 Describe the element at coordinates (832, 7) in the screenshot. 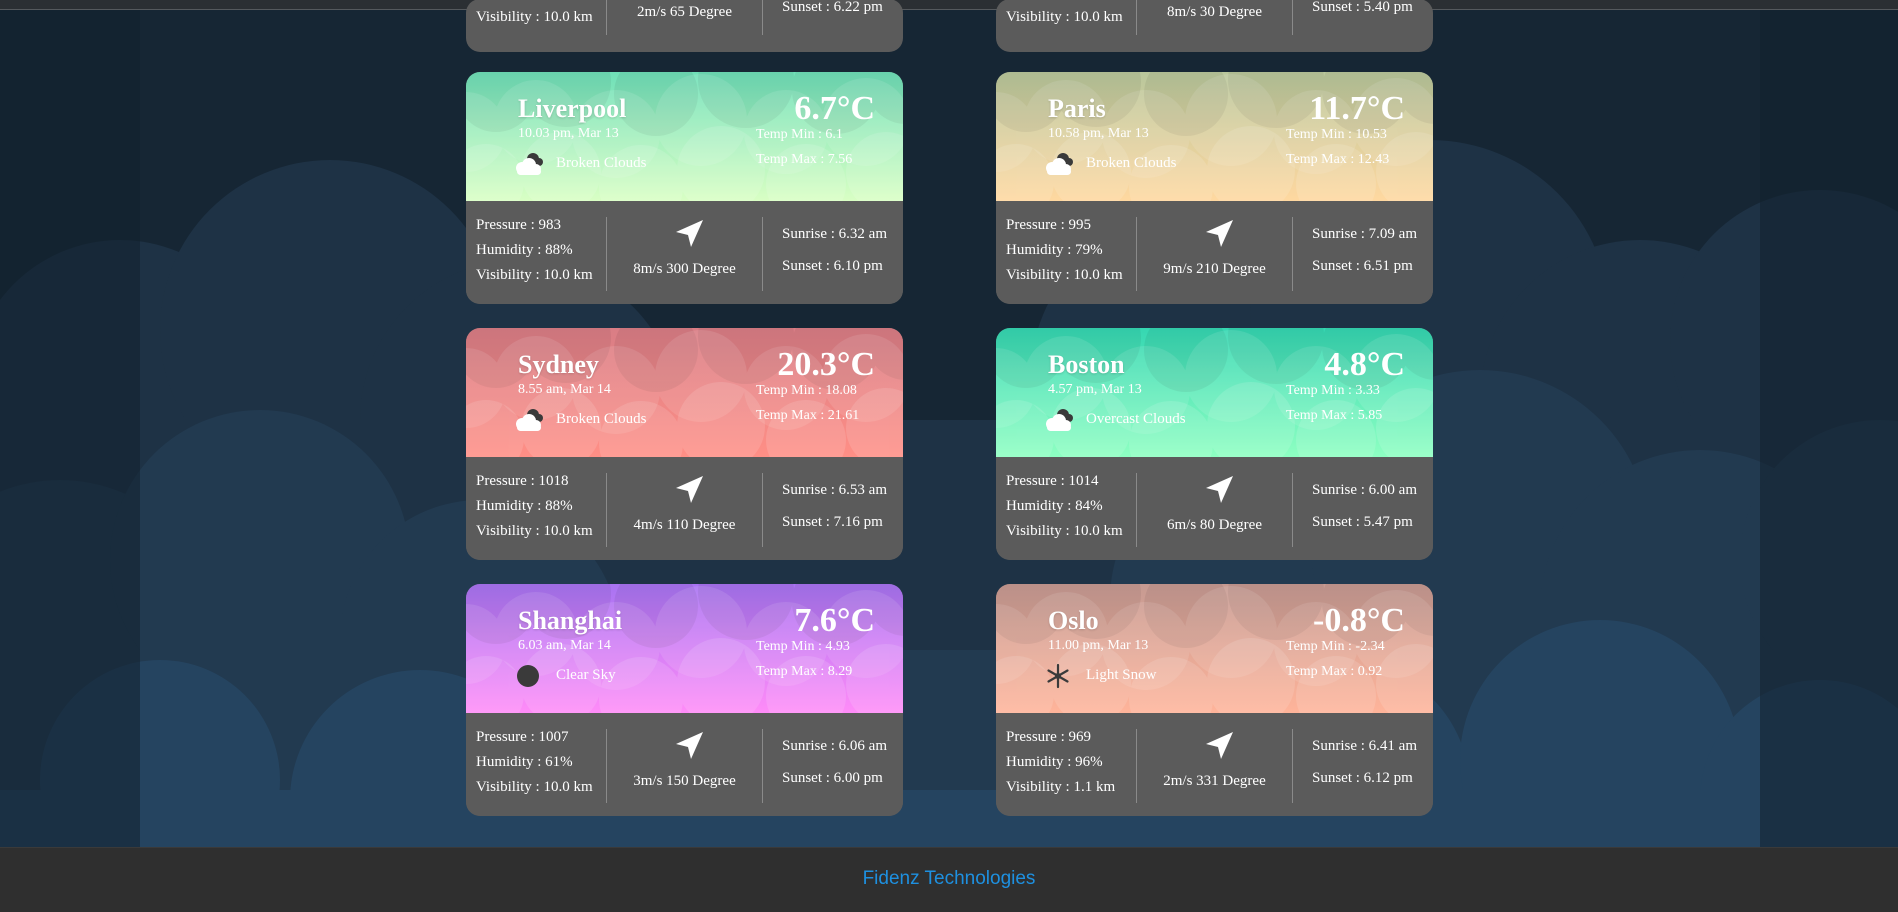

I see `sunset-text: Sunset : 6.22 pm` at that location.